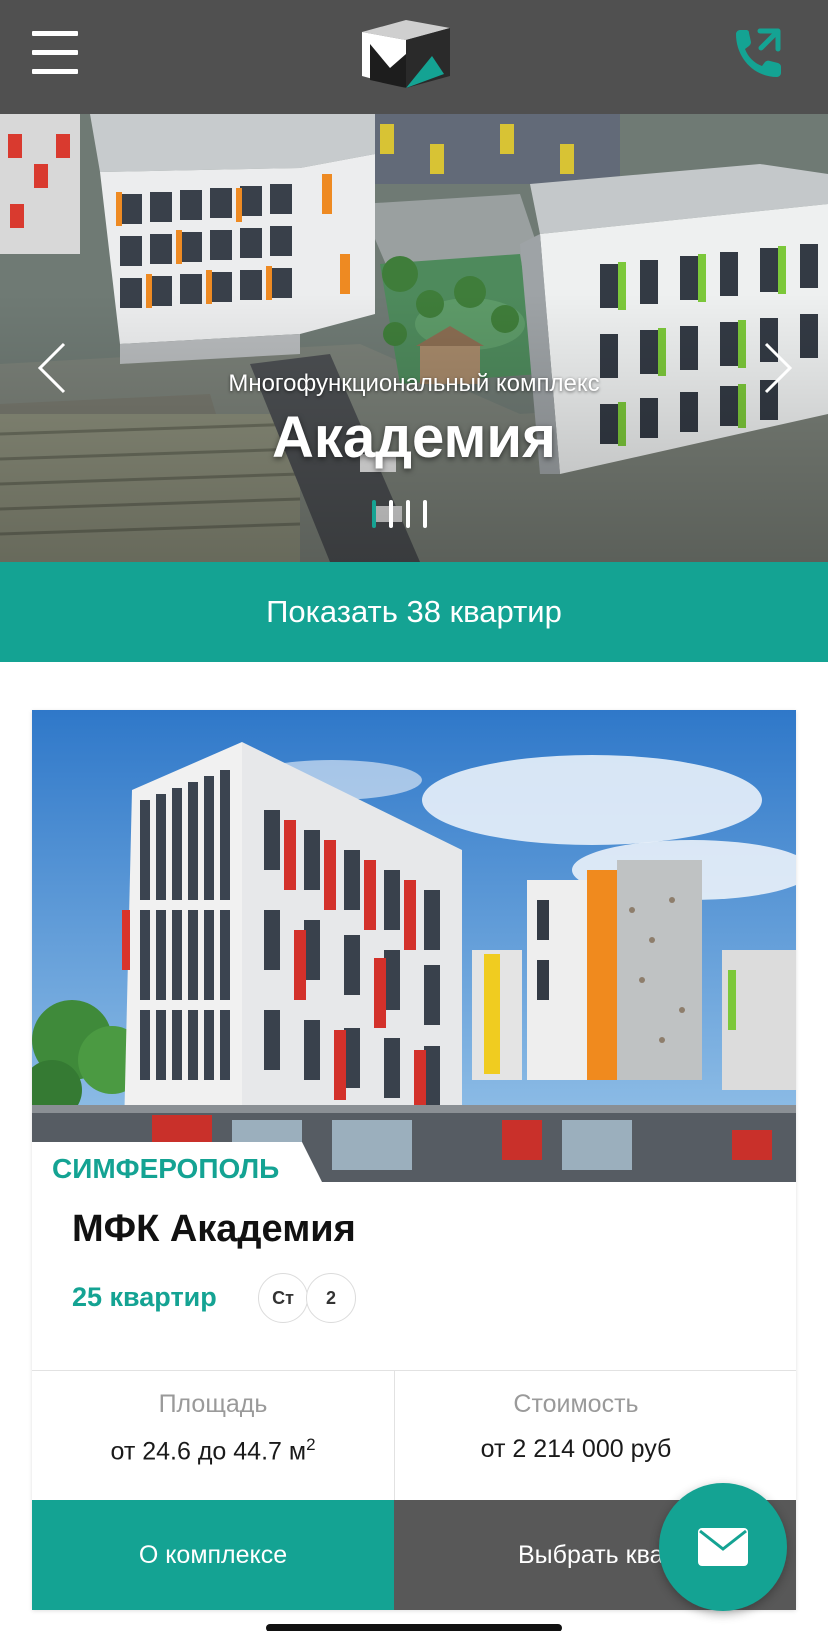  Describe the element at coordinates (414, 1627) in the screenshot. I see `home-indicator` at that location.